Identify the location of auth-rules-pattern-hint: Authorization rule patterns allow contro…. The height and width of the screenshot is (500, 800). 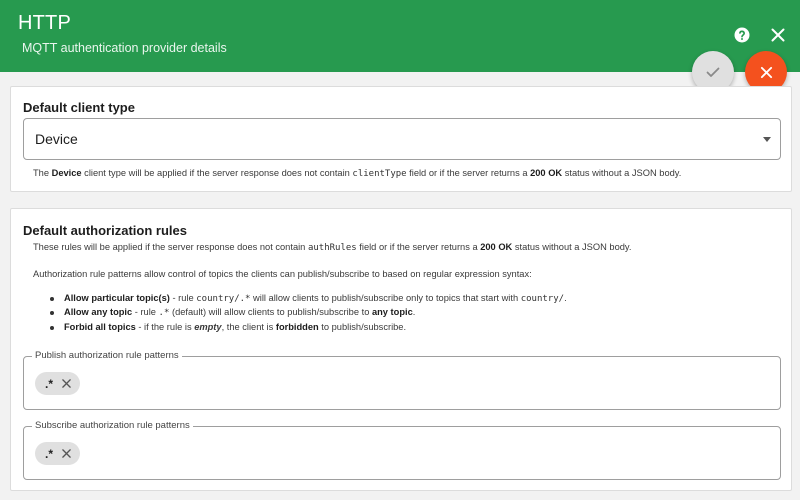
(282, 274).